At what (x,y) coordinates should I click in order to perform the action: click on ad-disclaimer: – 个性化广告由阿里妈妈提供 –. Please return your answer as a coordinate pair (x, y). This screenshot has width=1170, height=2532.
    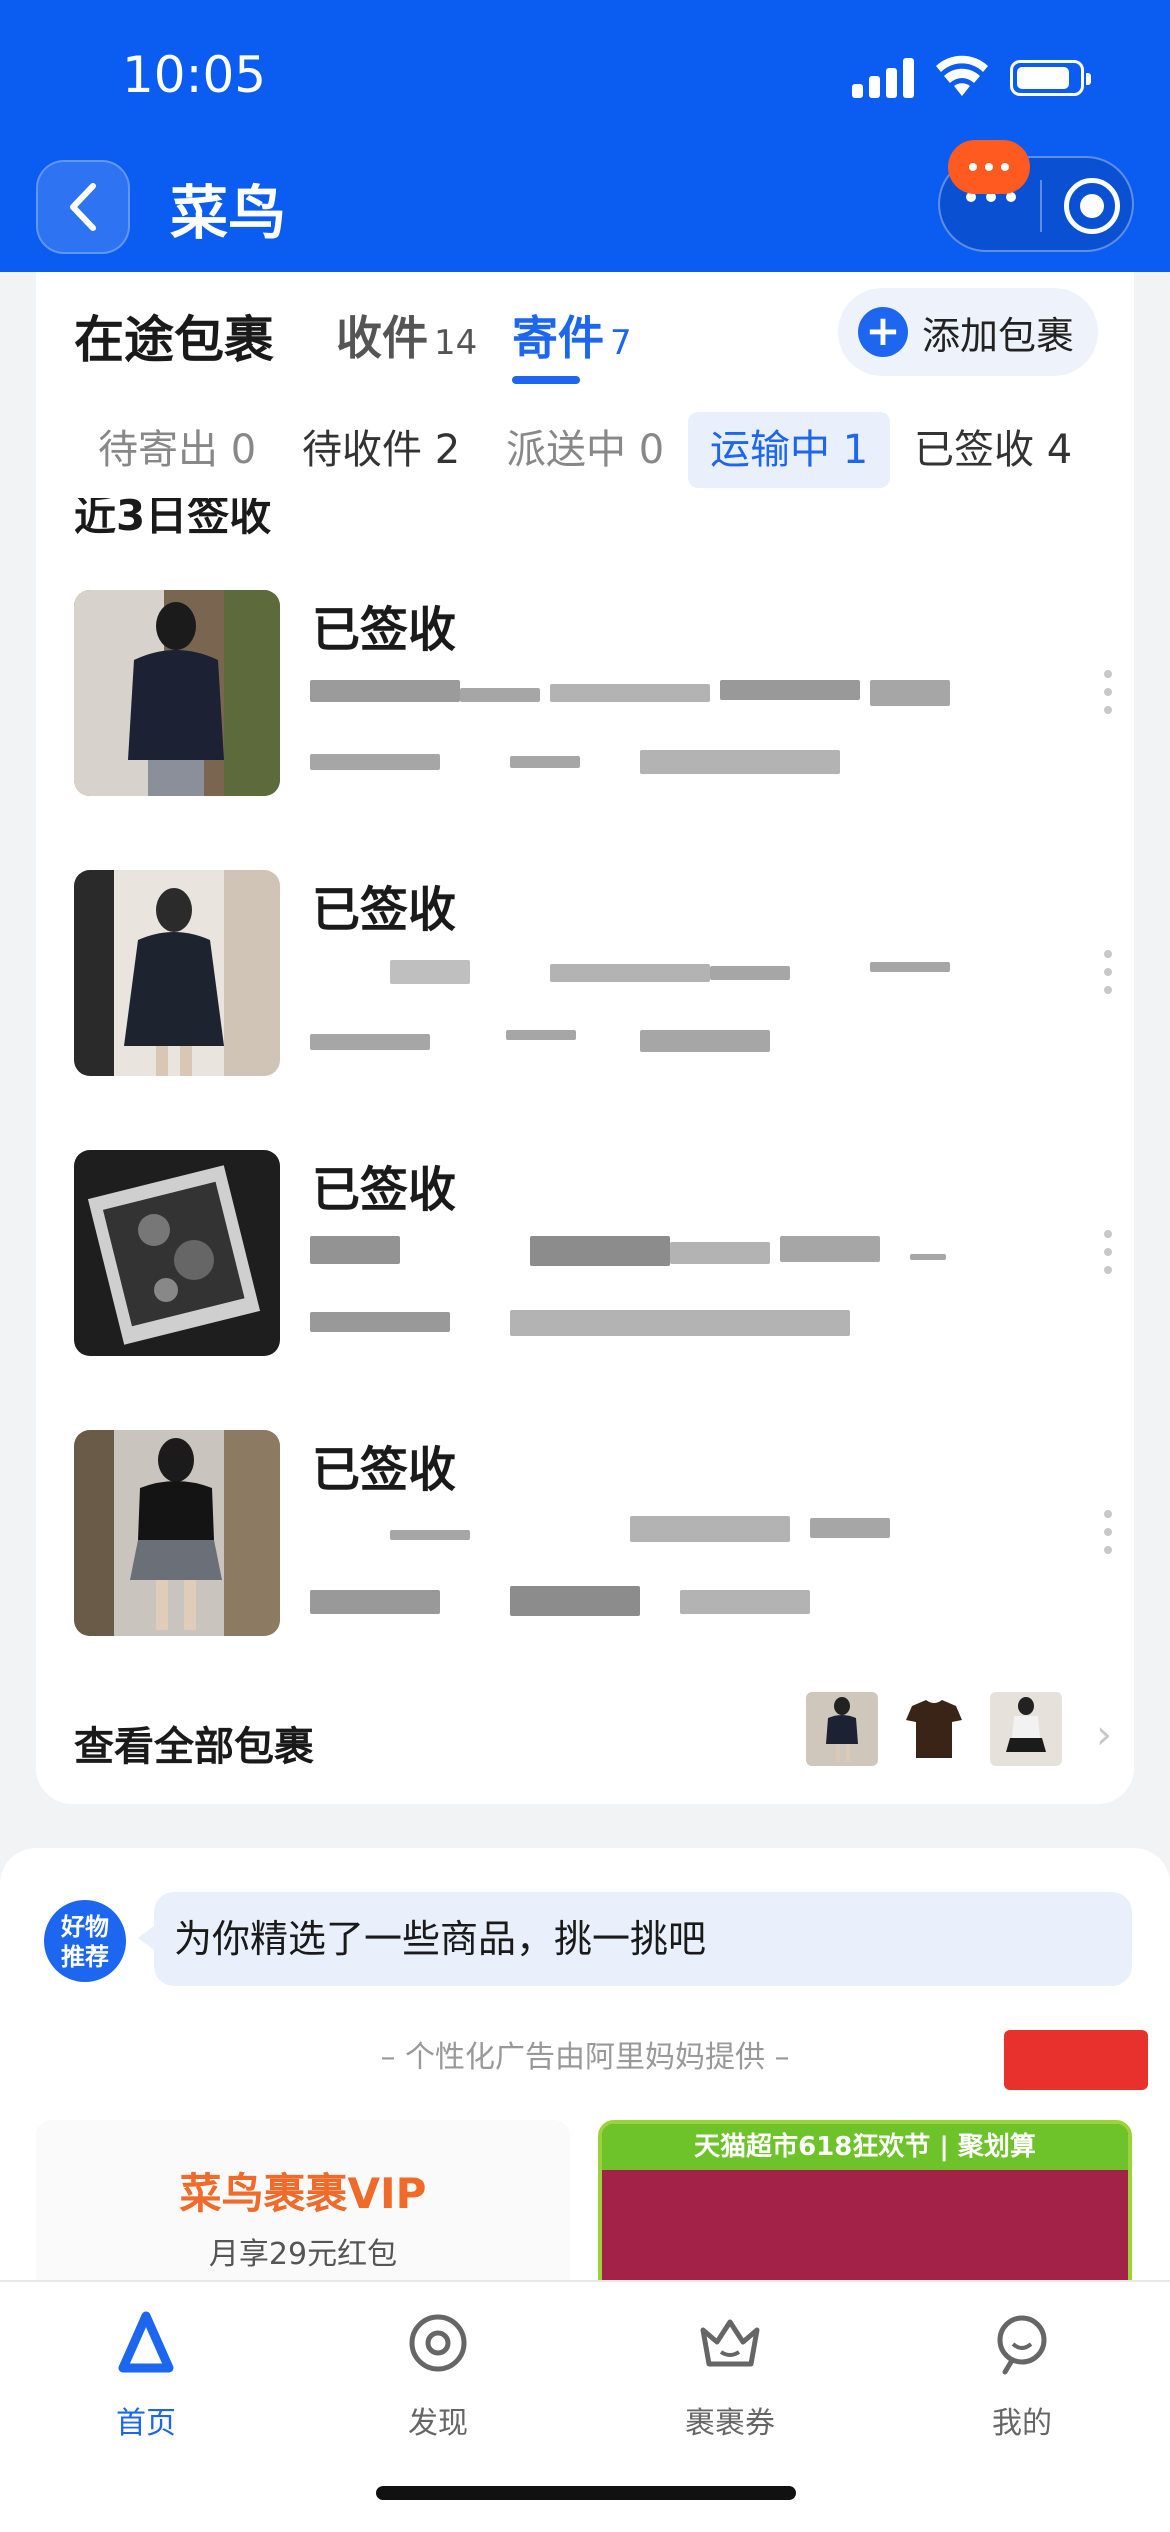
    Looking at the image, I should click on (585, 2057).